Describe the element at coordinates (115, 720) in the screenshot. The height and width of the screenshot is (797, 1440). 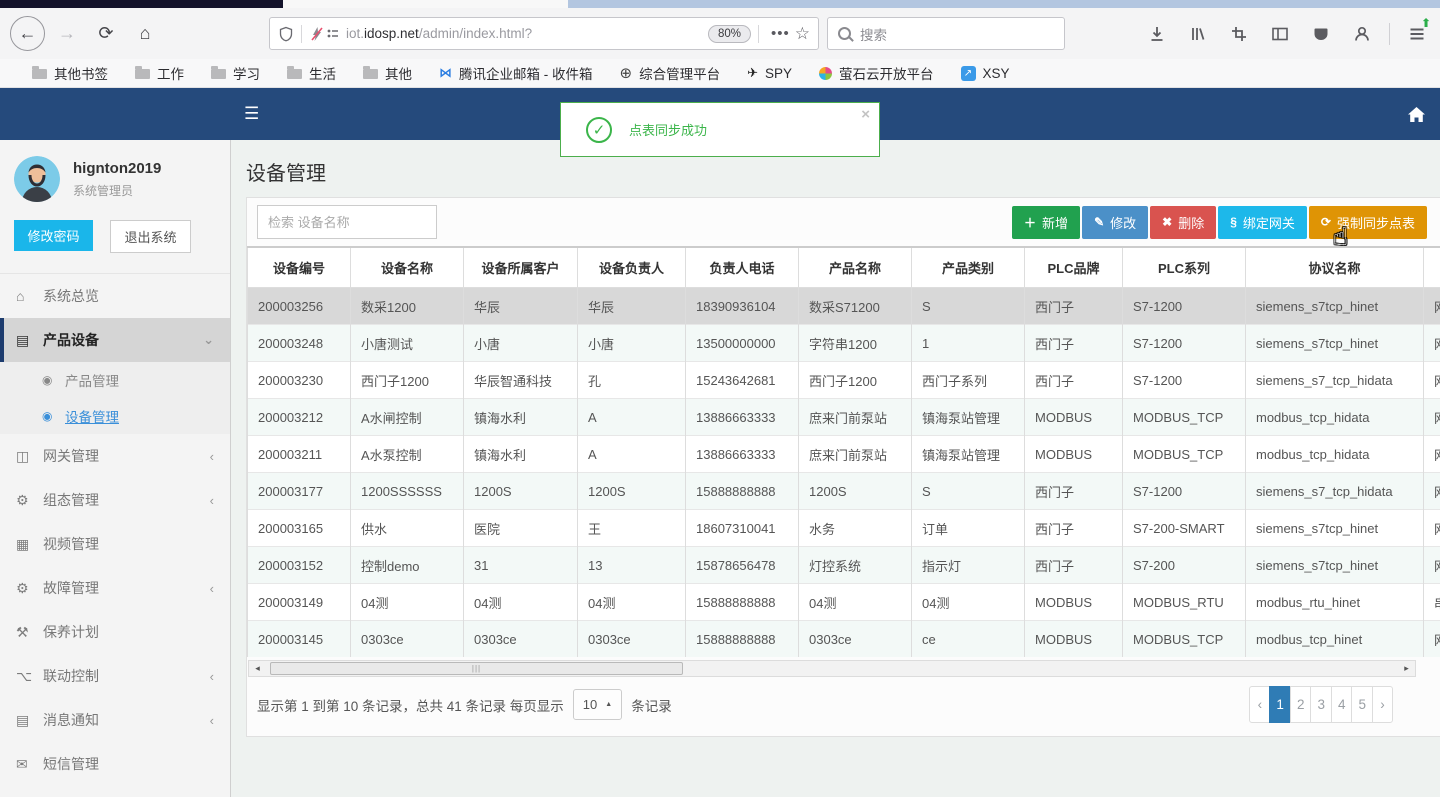
I see `sidebar-item: ▤ 消息通知 ‹` at that location.